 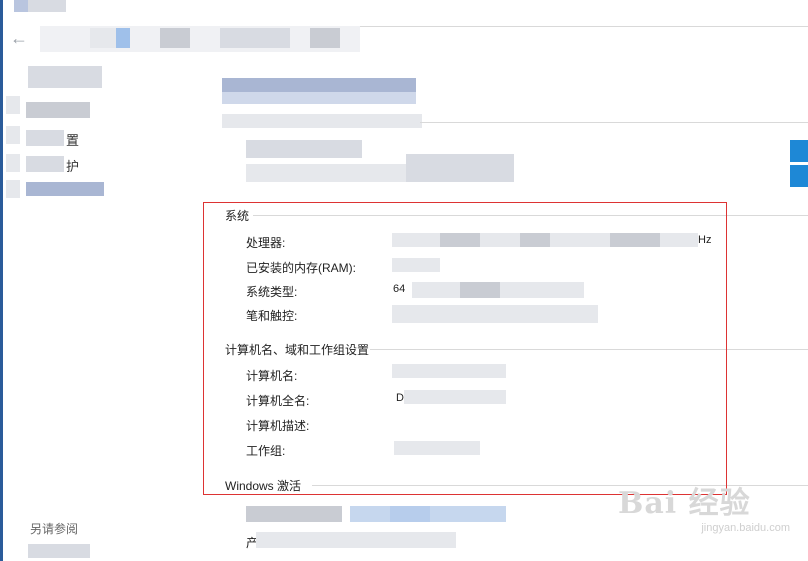 What do you see at coordinates (356, 540) in the screenshot?
I see `product-id-value` at bounding box center [356, 540].